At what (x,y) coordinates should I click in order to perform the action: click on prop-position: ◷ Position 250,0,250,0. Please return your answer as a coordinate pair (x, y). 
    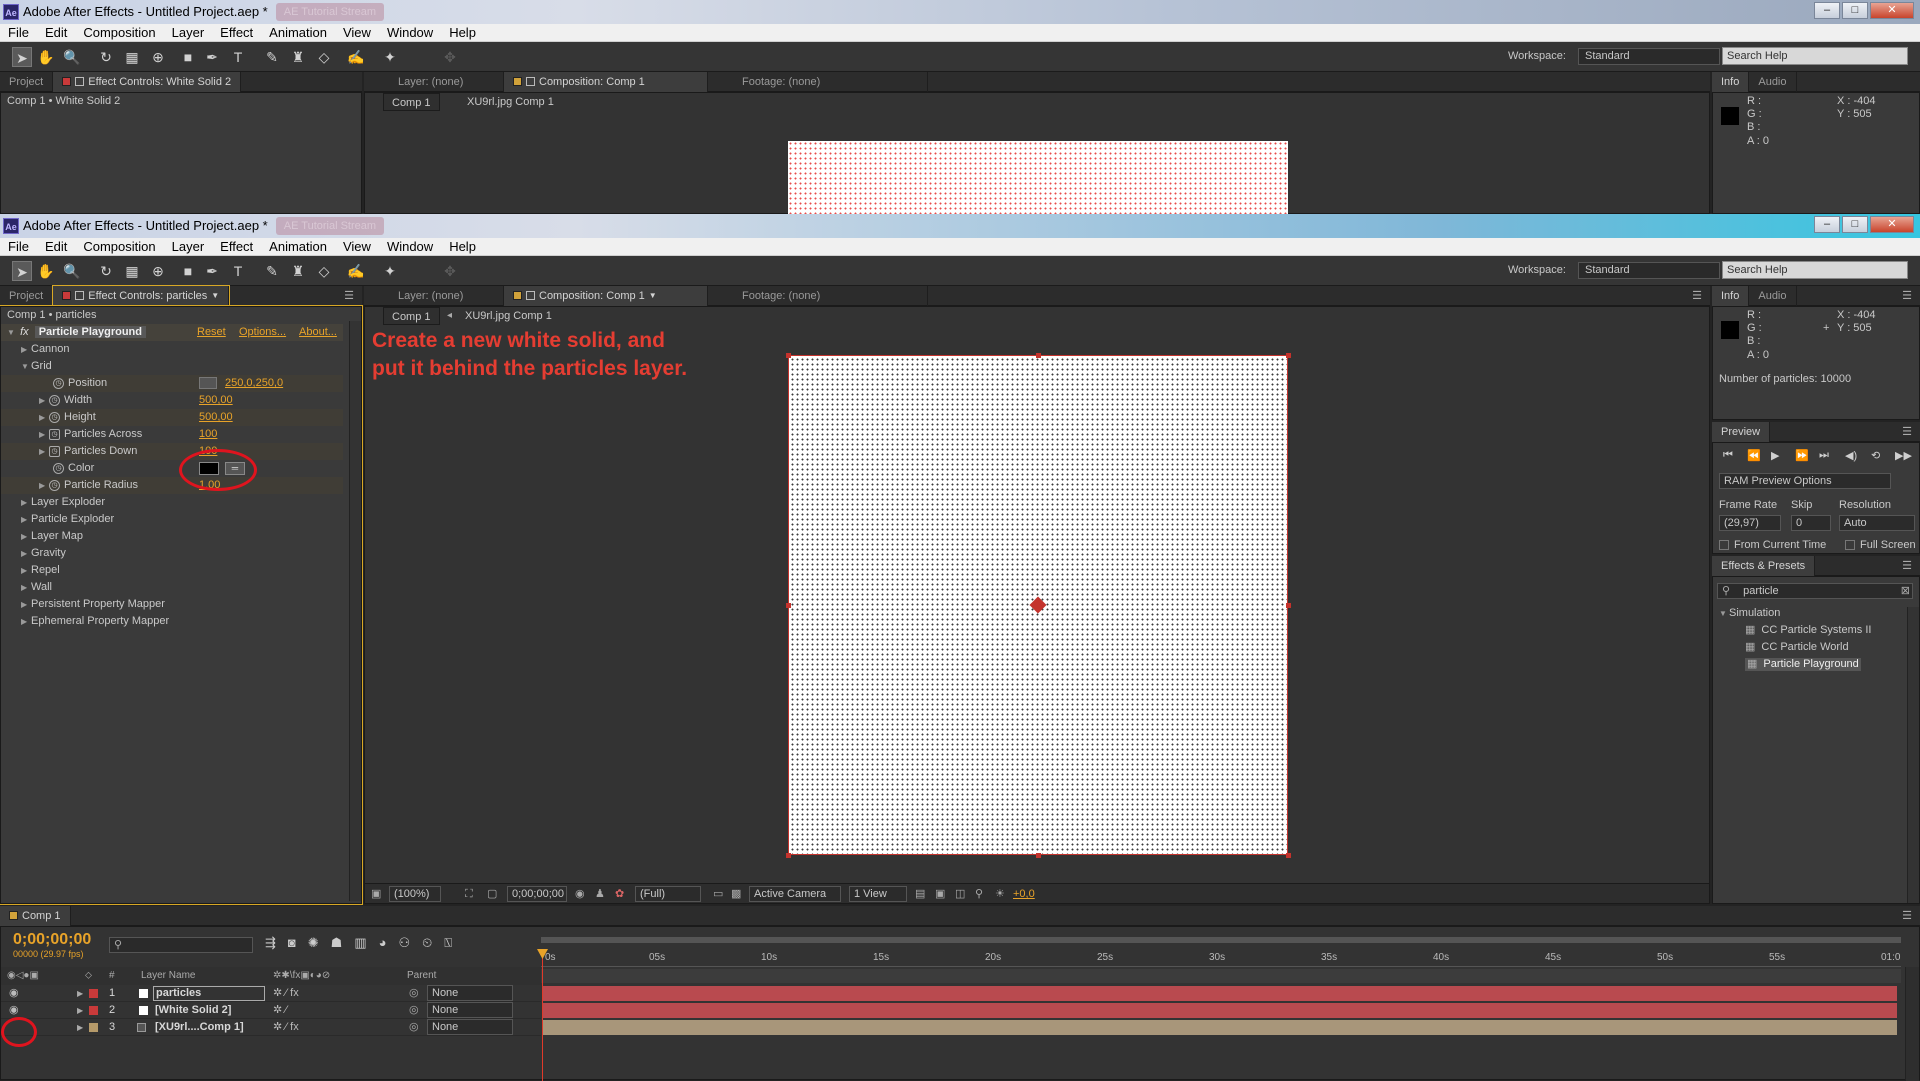
    Looking at the image, I should click on (172, 383).